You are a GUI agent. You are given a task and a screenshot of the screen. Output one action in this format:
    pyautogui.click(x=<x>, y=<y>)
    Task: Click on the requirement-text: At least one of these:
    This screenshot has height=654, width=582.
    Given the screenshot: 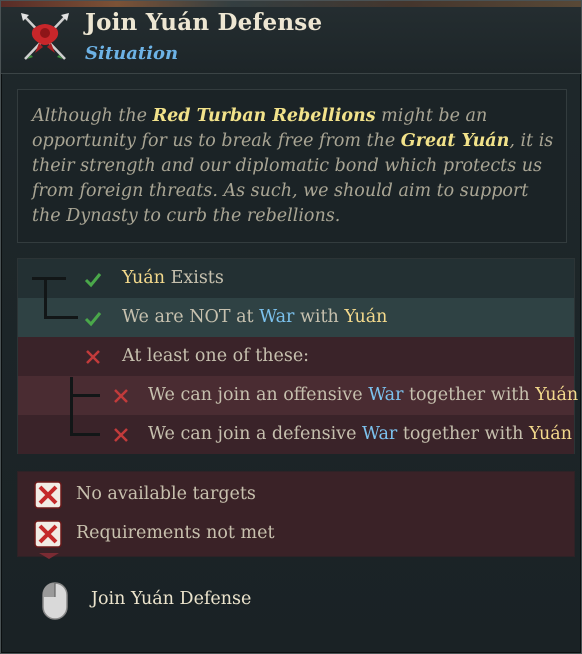 What is the action you would take?
    pyautogui.click(x=215, y=356)
    